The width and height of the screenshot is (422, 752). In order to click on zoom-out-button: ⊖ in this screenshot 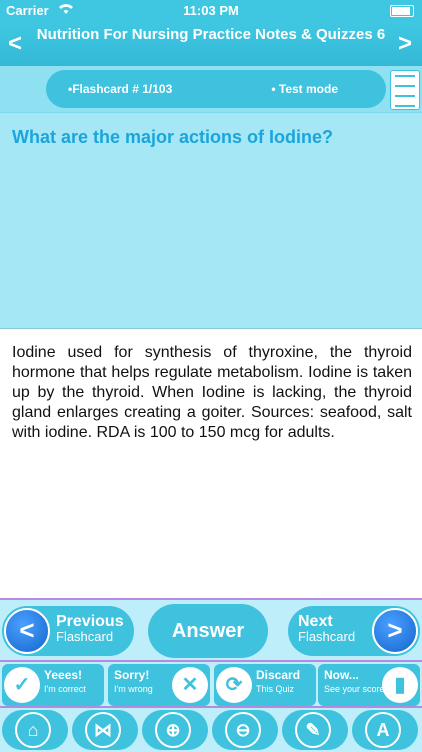, I will do `click(245, 730)`.